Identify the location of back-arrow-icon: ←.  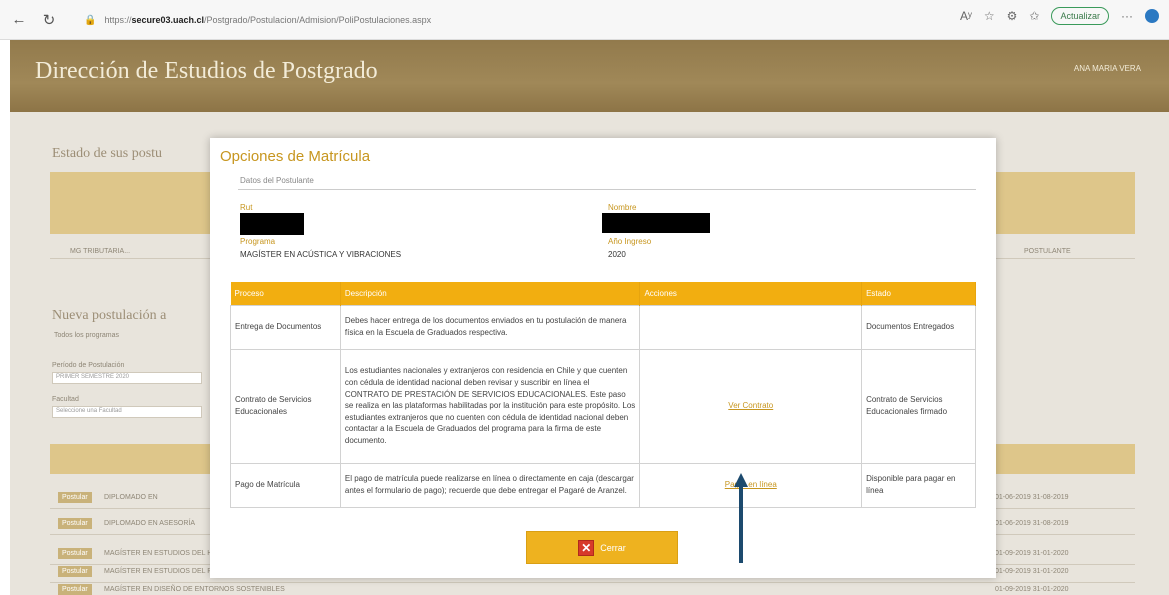
(19, 20).